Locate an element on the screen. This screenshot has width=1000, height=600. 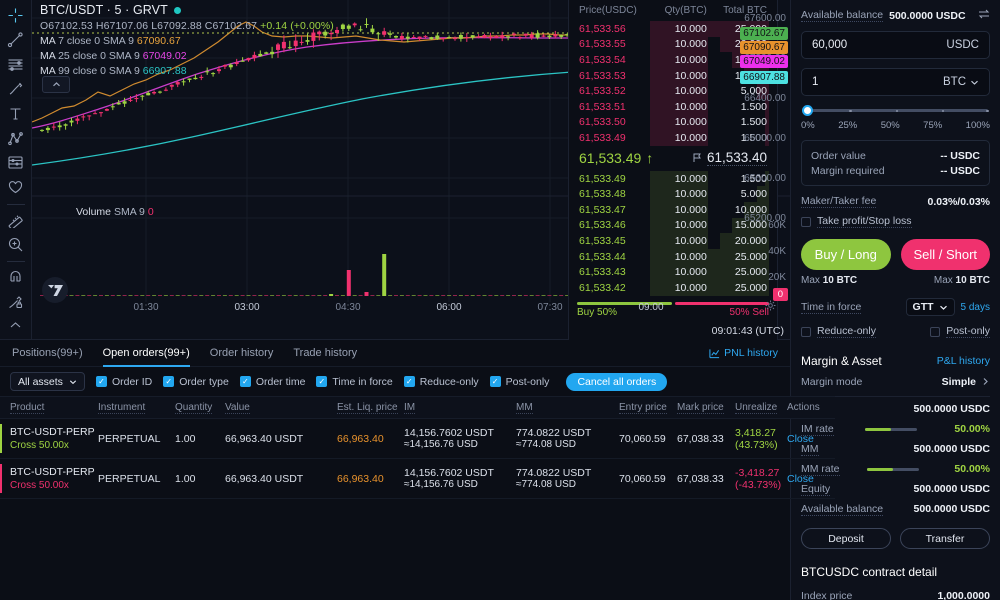
max-sell-group: Max 10 BTC is located at coordinates (962, 280).